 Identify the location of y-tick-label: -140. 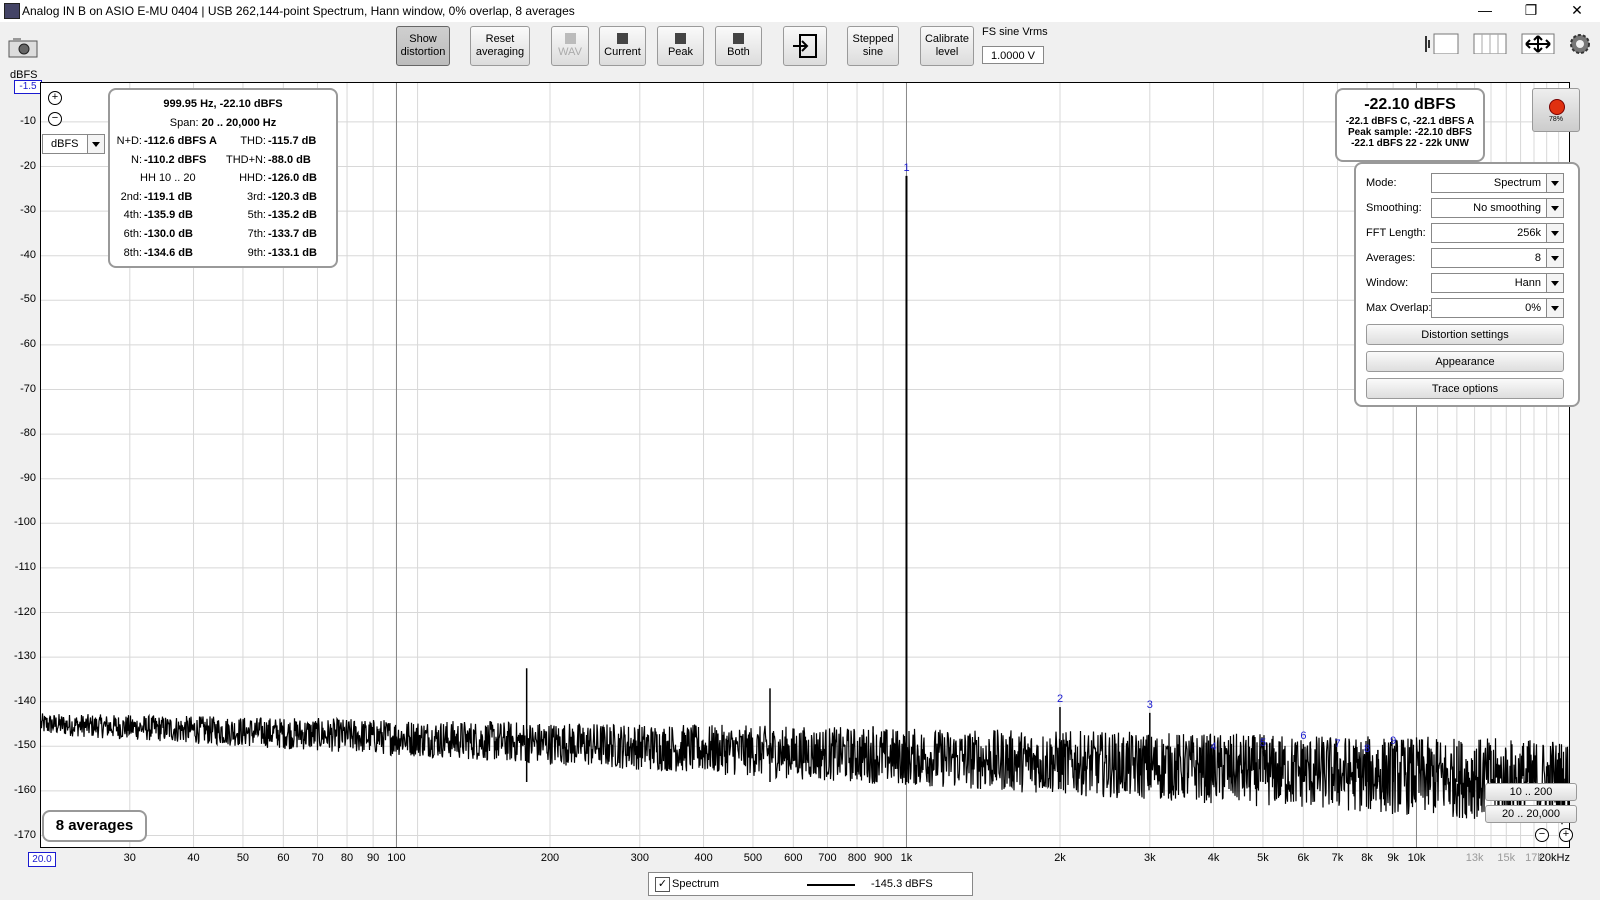
(24, 700).